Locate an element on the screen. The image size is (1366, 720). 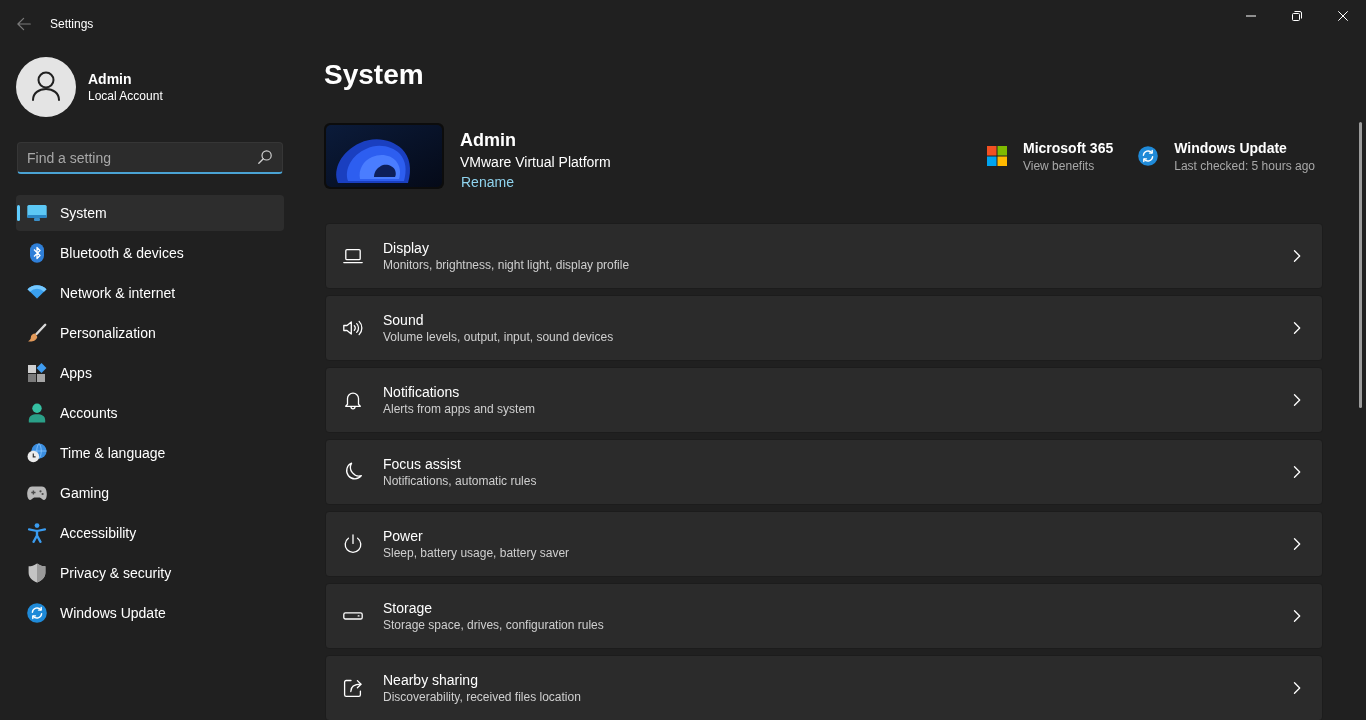
bell-icon is located at coordinates (353, 400).